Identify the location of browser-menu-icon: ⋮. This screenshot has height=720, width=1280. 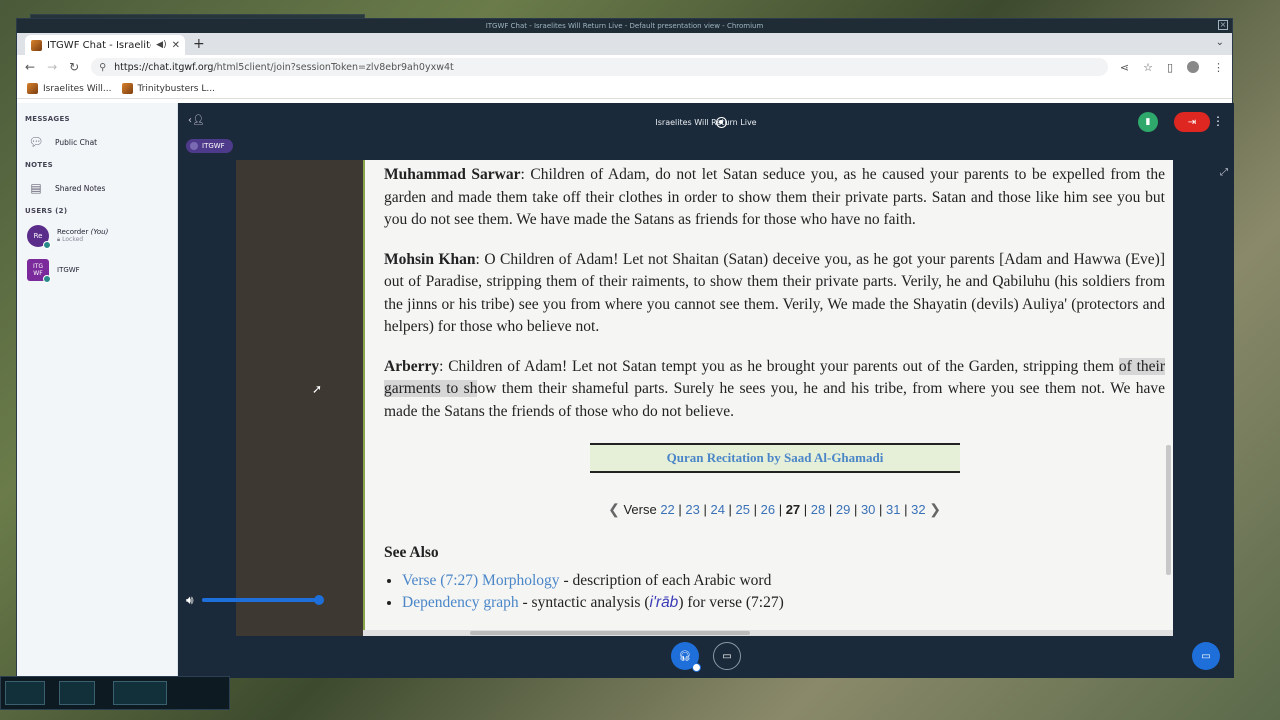
(1218, 67).